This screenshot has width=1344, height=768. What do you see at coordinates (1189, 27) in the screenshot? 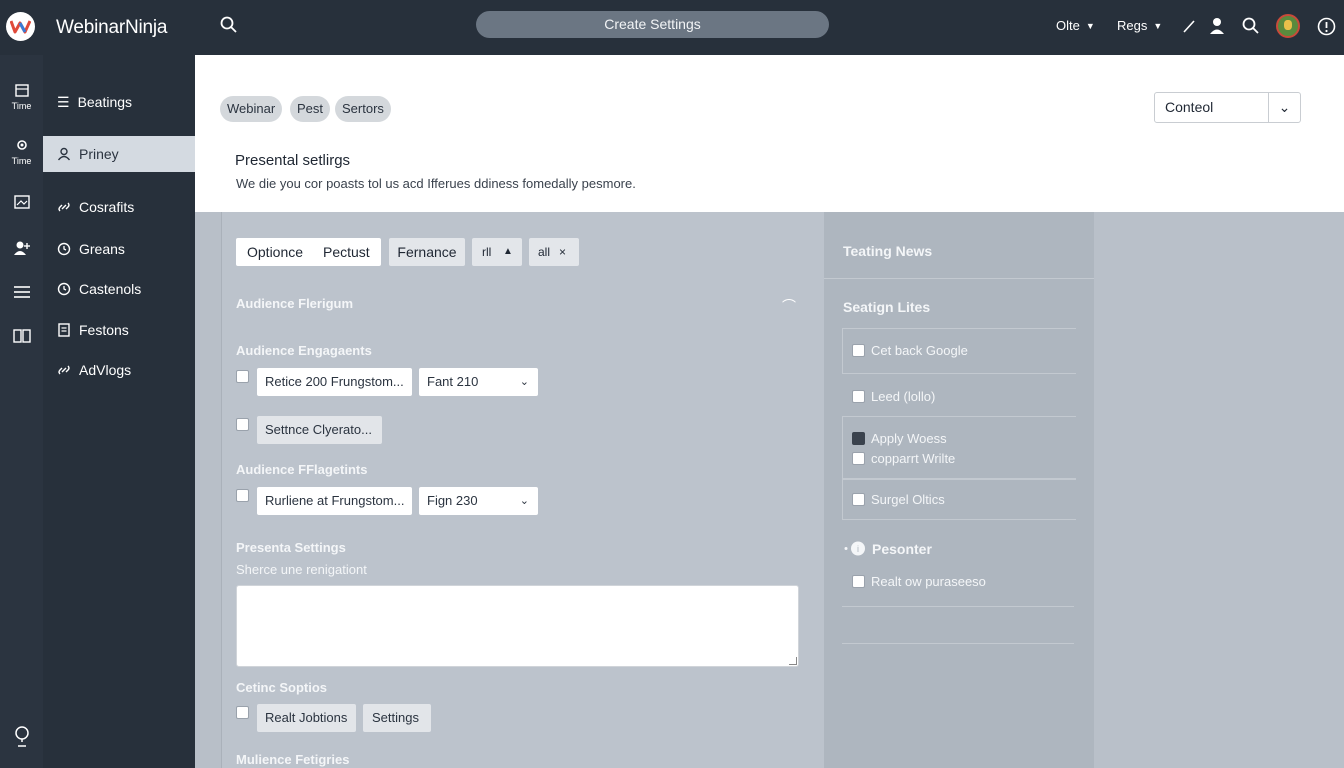
I see `expand-icon` at bounding box center [1189, 27].